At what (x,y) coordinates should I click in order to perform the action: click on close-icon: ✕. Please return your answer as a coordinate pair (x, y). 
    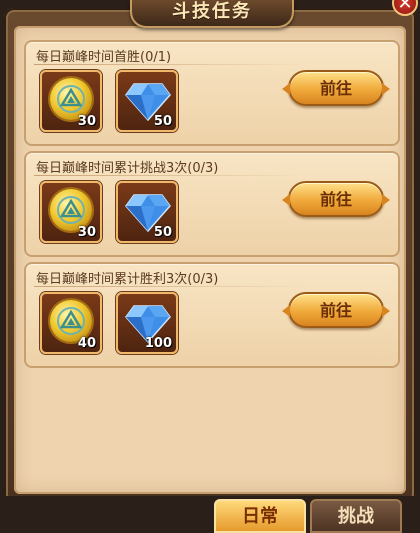
    Looking at the image, I should click on (405, 7).